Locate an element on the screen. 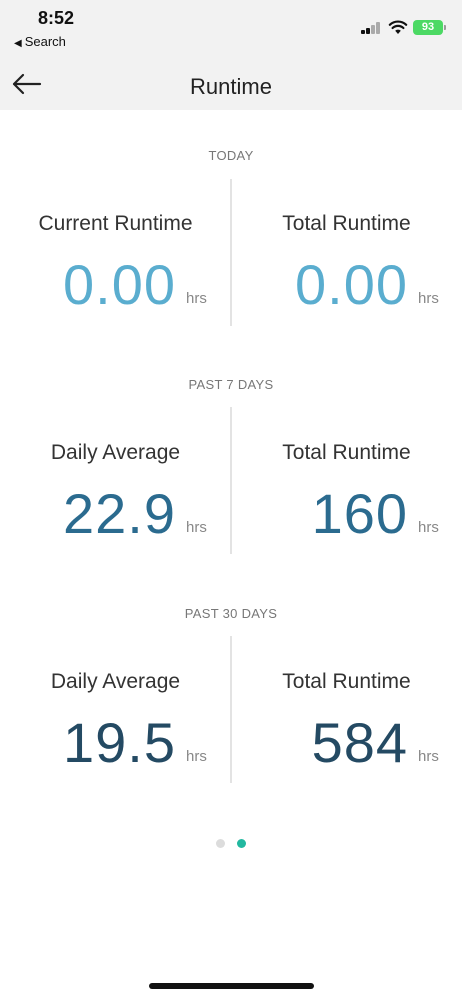 This screenshot has width=462, height=1000. total-runtime-7d-label: Total Runtime is located at coordinates (346, 452).